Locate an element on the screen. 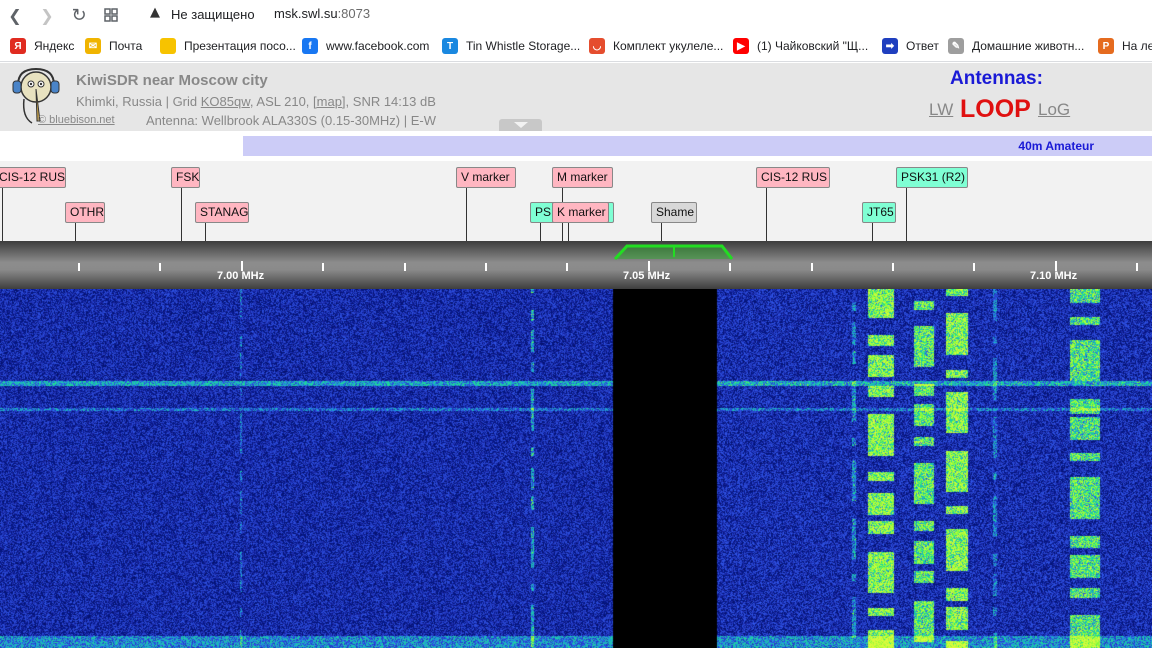 This screenshot has width=1152, height=648. copyright-link: © bluebison.net is located at coordinates (76, 120).